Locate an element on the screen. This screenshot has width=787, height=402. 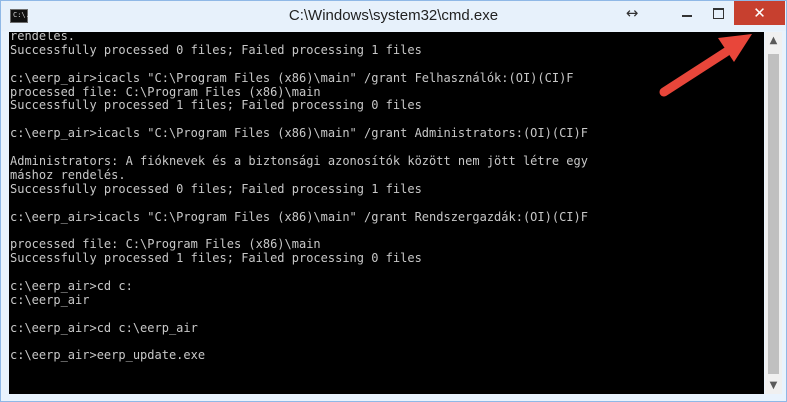
scroll-thumb is located at coordinates (773, 214).